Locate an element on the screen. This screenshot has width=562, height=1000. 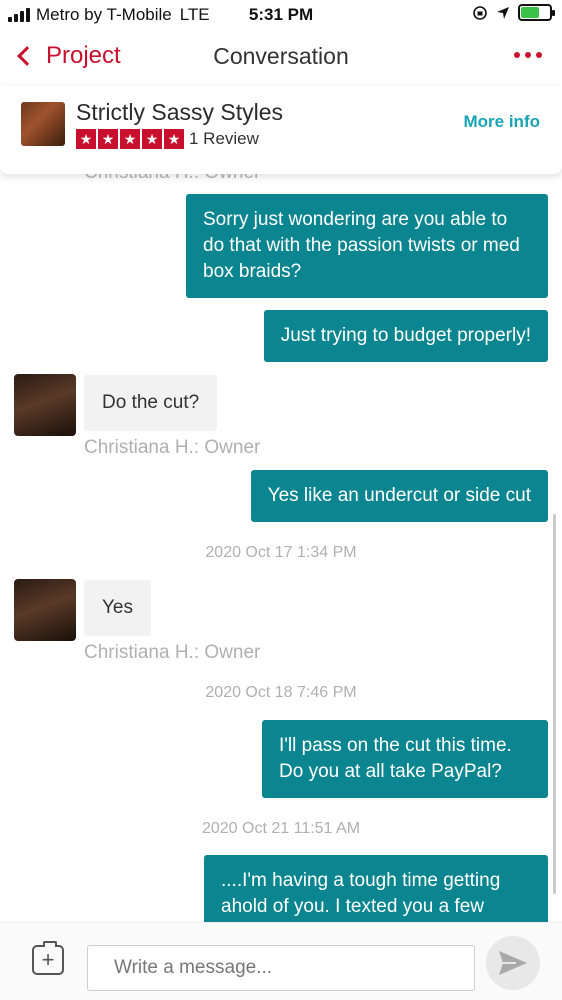
outgoing-message: Yes like an undercut or side cut is located at coordinates (399, 496).